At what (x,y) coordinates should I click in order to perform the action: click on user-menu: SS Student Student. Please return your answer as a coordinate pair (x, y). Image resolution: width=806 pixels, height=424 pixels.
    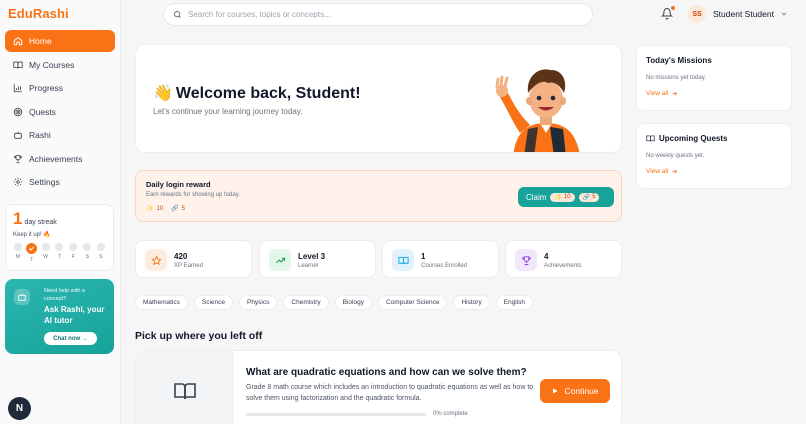
    Looking at the image, I should click on (738, 14).